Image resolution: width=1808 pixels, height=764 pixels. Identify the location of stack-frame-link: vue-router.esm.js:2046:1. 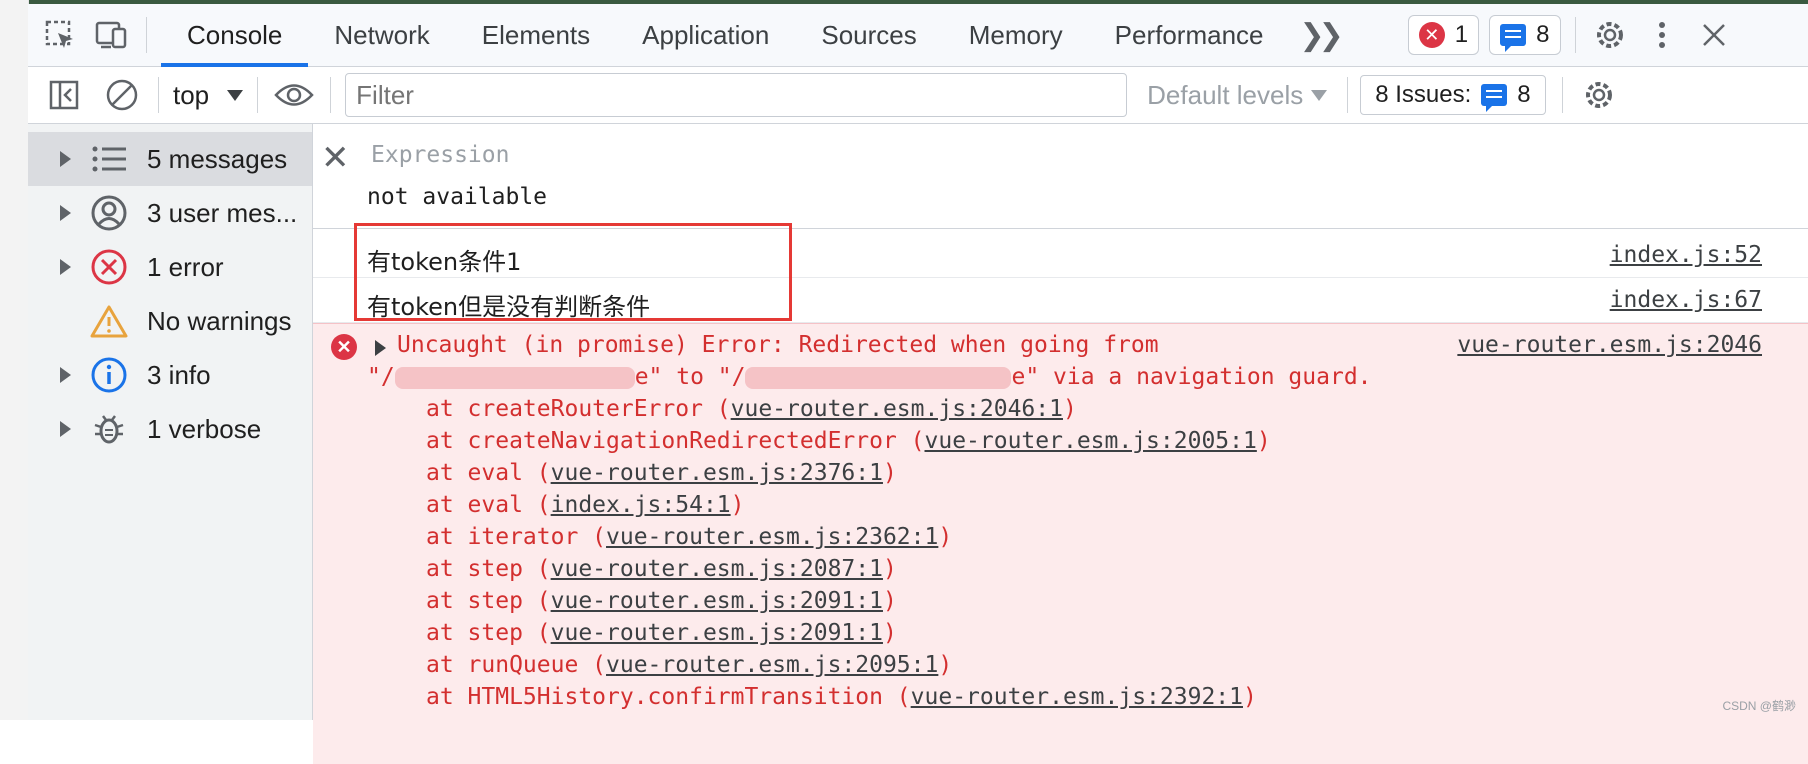
(897, 409).